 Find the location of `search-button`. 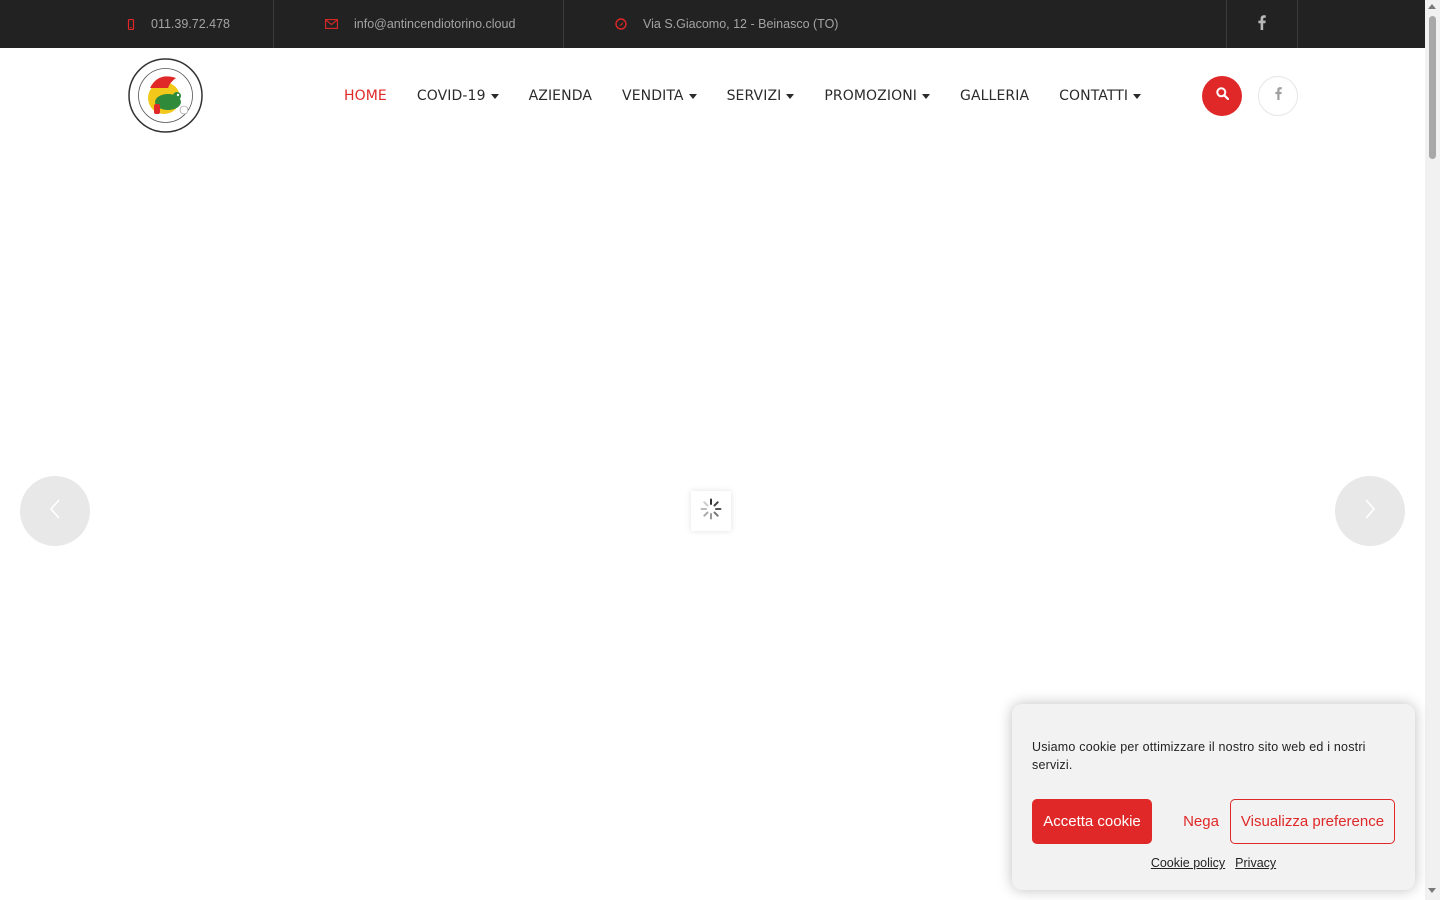

search-button is located at coordinates (1222, 96).